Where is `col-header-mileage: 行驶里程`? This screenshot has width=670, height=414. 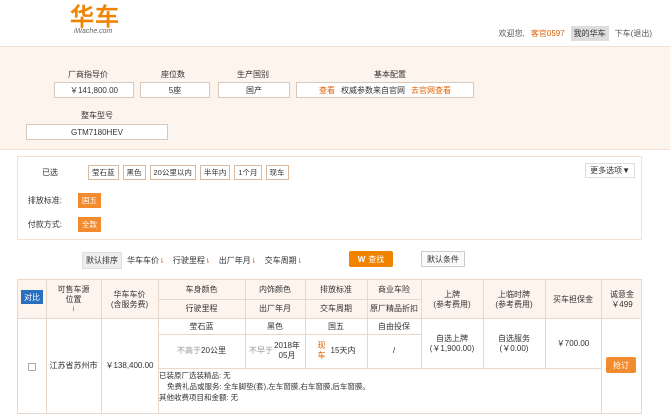
col-header-mileage: 行驶里程 is located at coordinates (201, 308).